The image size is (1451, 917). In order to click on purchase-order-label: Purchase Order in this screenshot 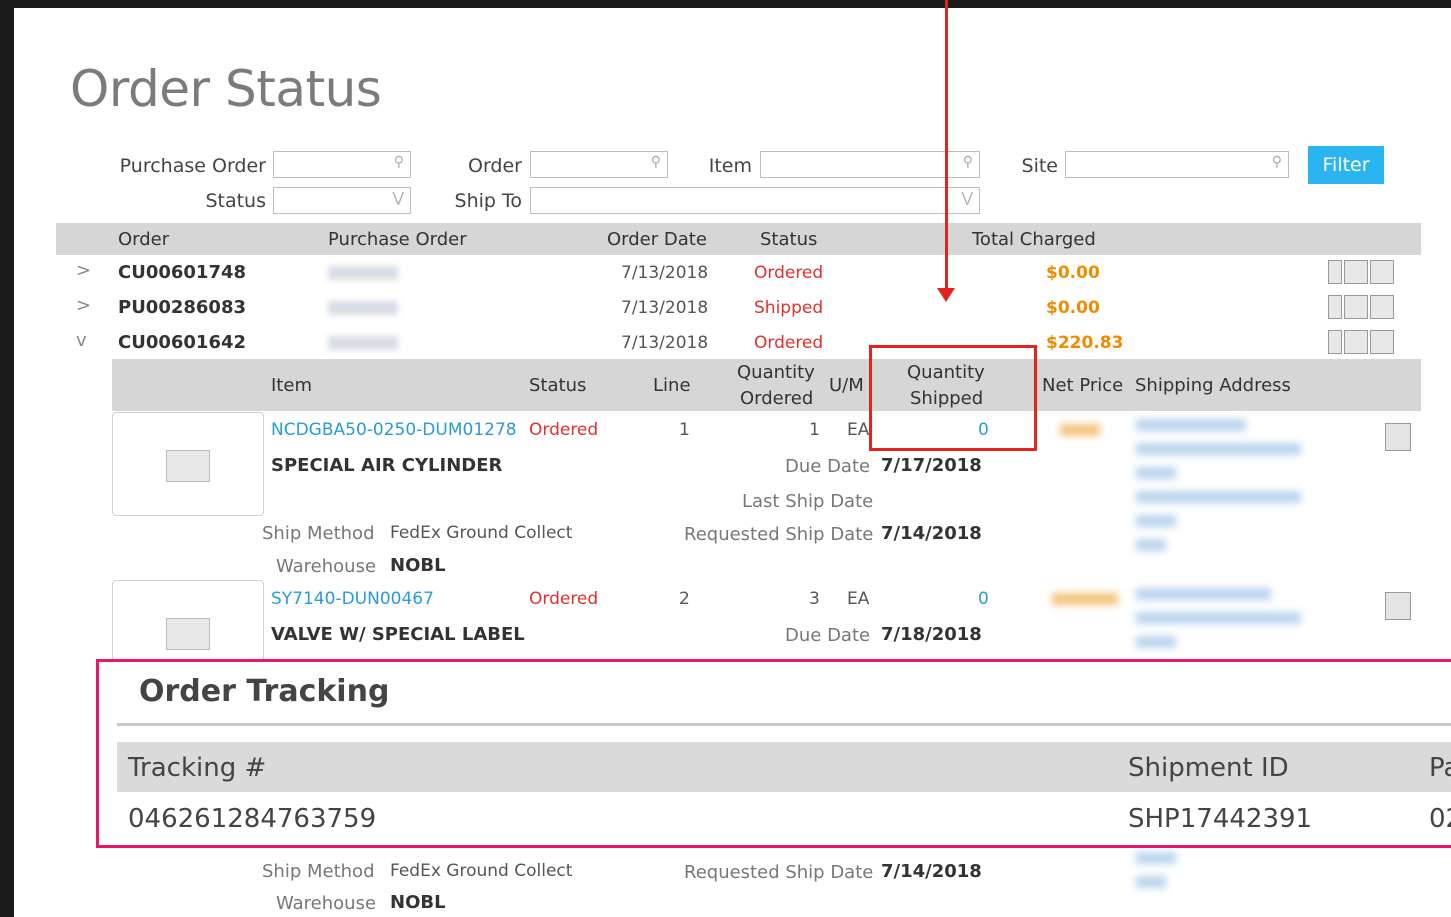, I will do `click(192, 166)`.